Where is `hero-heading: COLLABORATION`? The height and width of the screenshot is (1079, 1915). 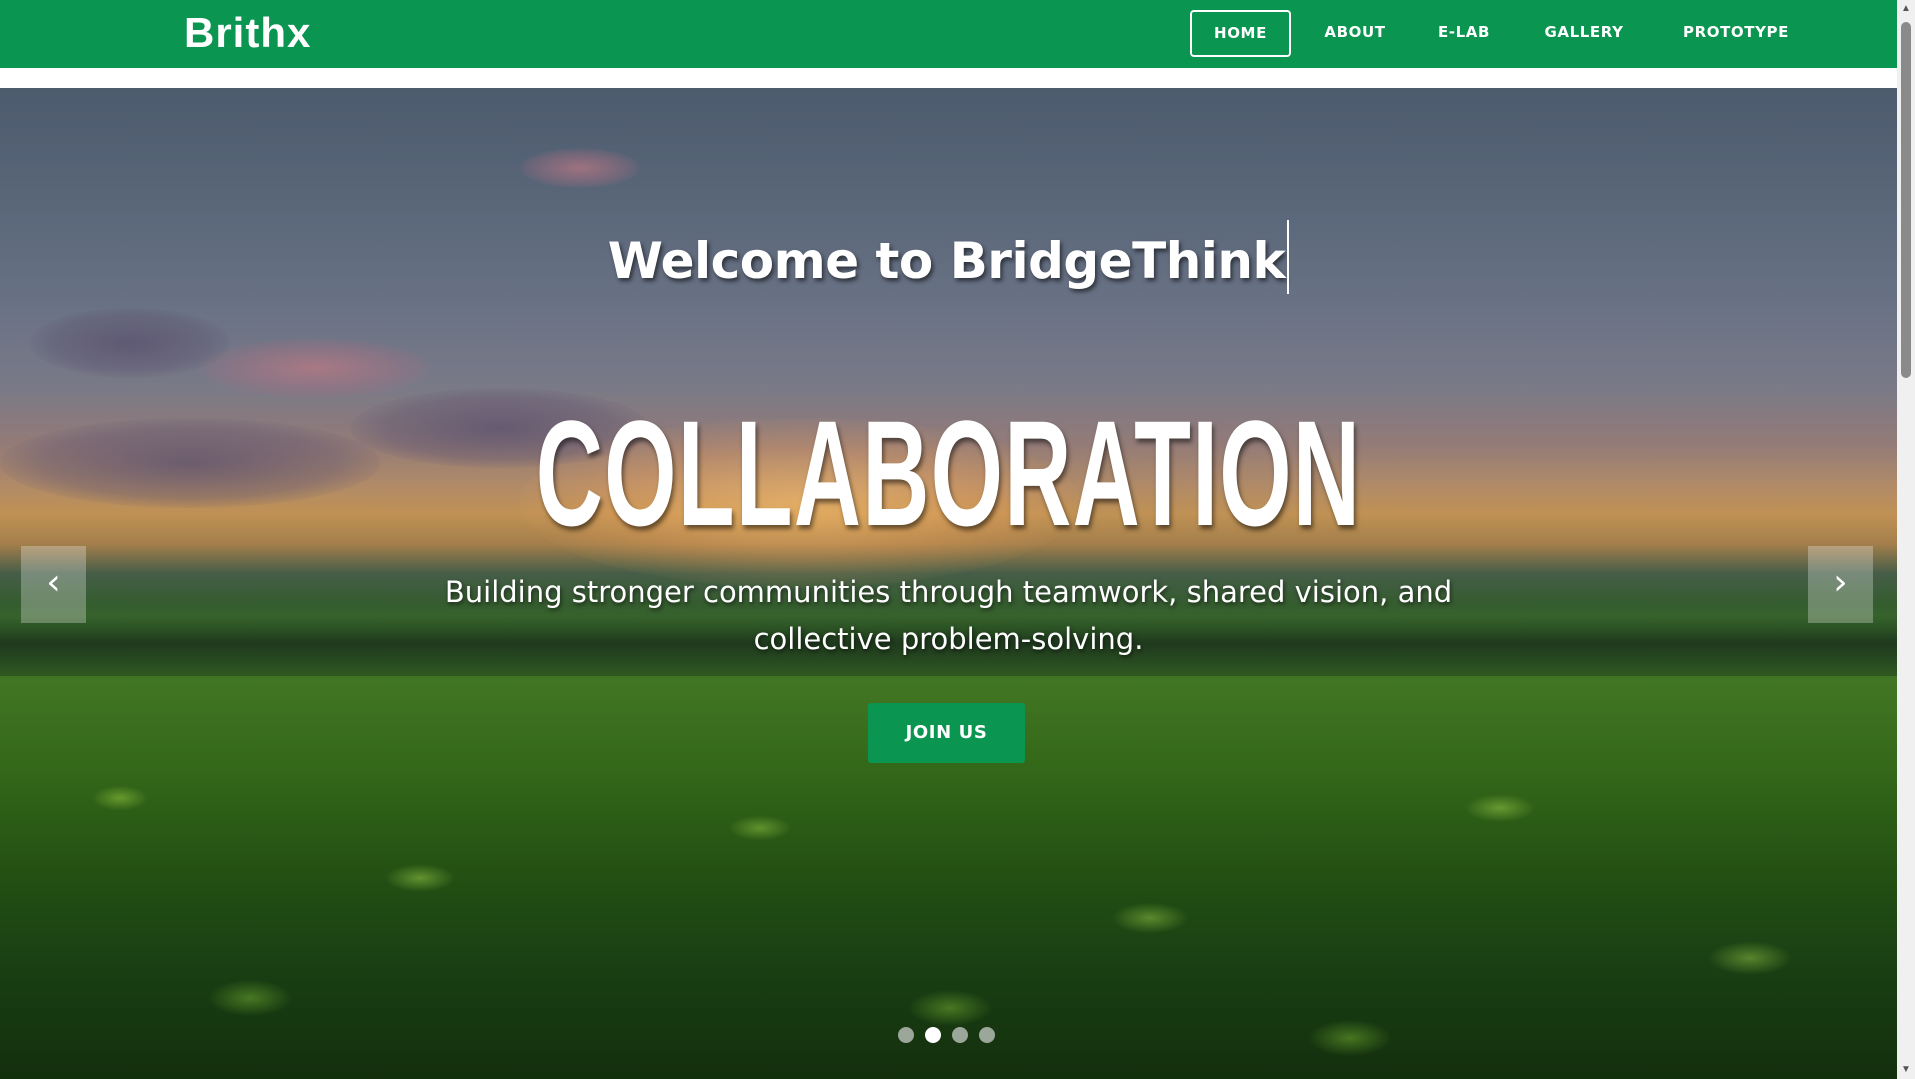 hero-heading: COLLABORATION is located at coordinates (948, 473).